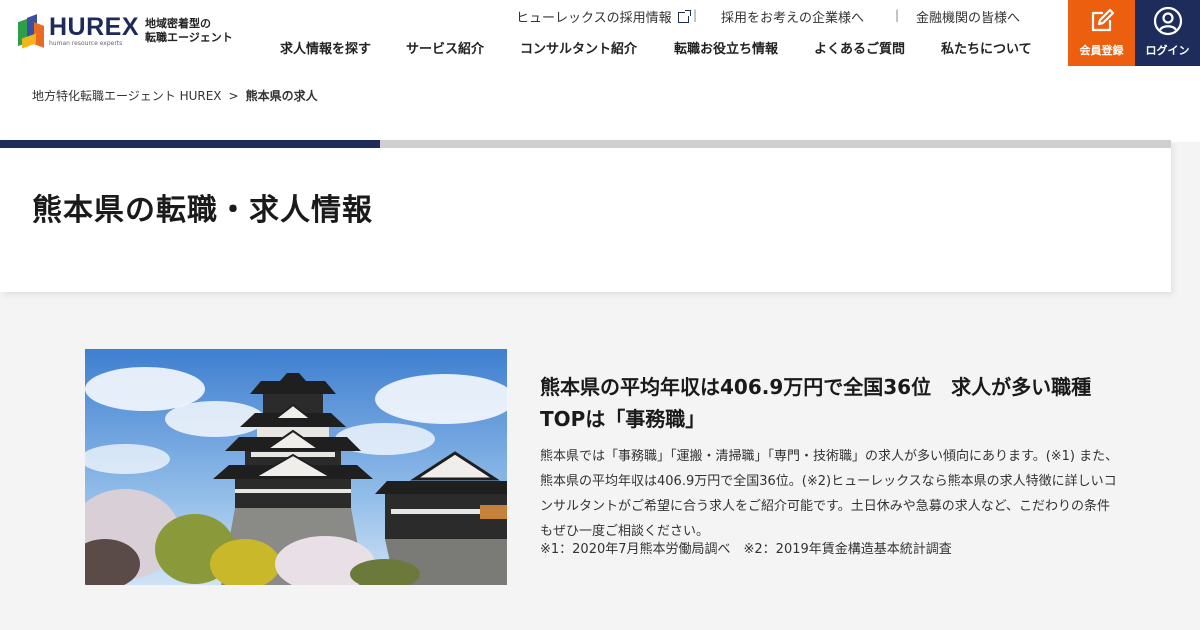  What do you see at coordinates (325, 47) in the screenshot?
I see `nav-item-search-jobs: 求人情報を探す` at bounding box center [325, 47].